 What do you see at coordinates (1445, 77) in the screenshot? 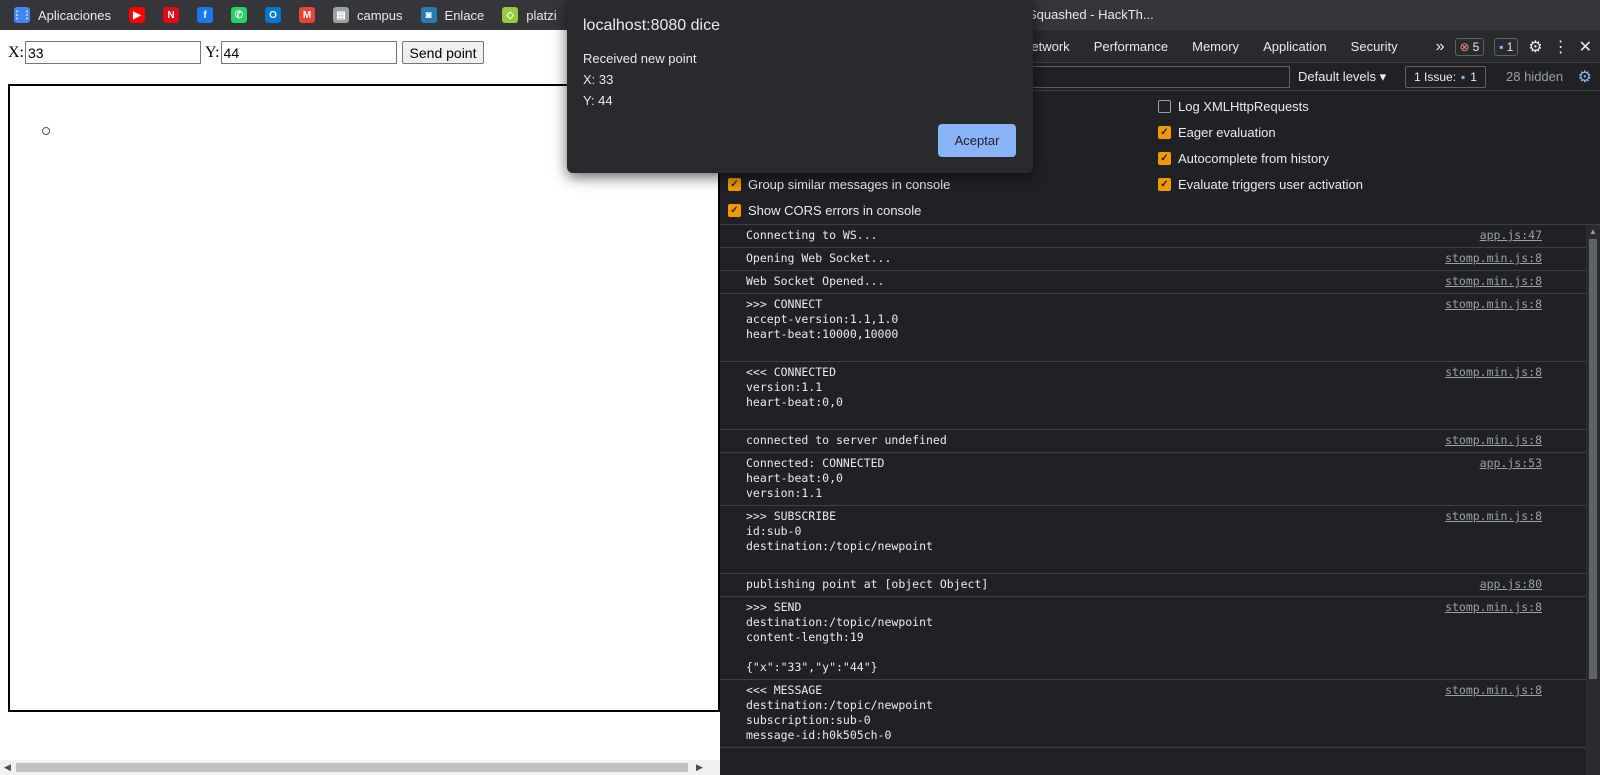
I see `issues-button: 1 Issue: ▪ 1` at bounding box center [1445, 77].